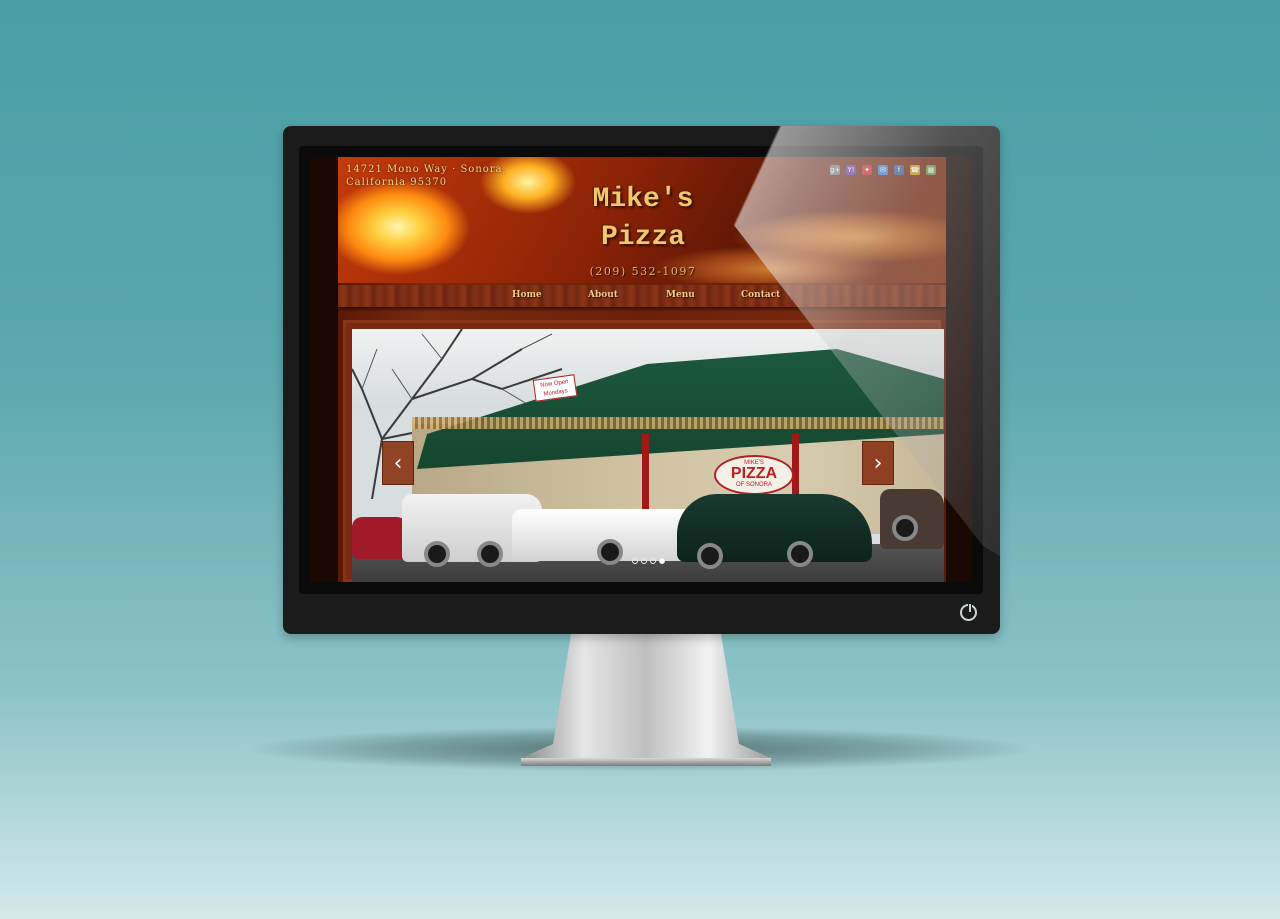 This screenshot has height=919, width=1280. I want to click on pizza-sign-big: PIZZA, so click(754, 473).